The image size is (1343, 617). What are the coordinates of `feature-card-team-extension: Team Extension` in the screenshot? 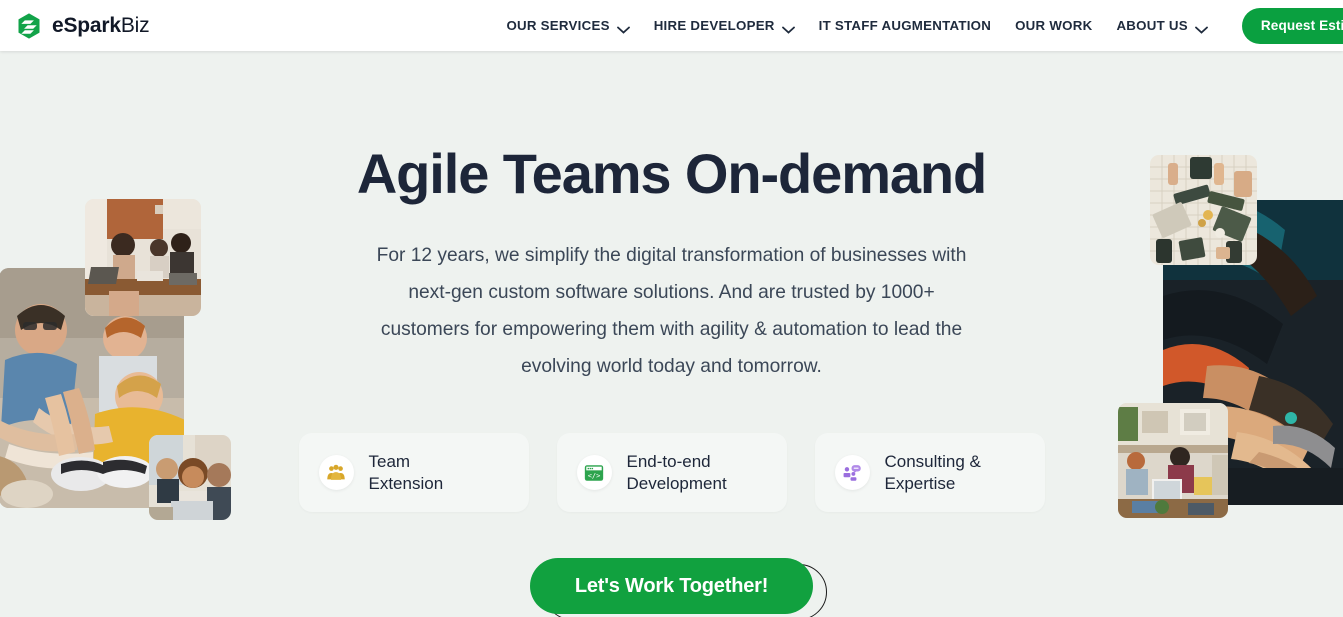 It's located at (413, 472).